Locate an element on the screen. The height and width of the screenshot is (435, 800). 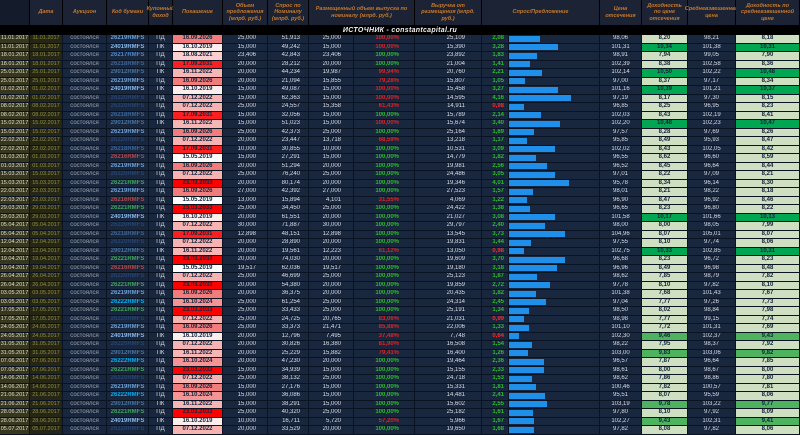
cell-wavg-price: 96,95 is located at coordinates (712, 107).